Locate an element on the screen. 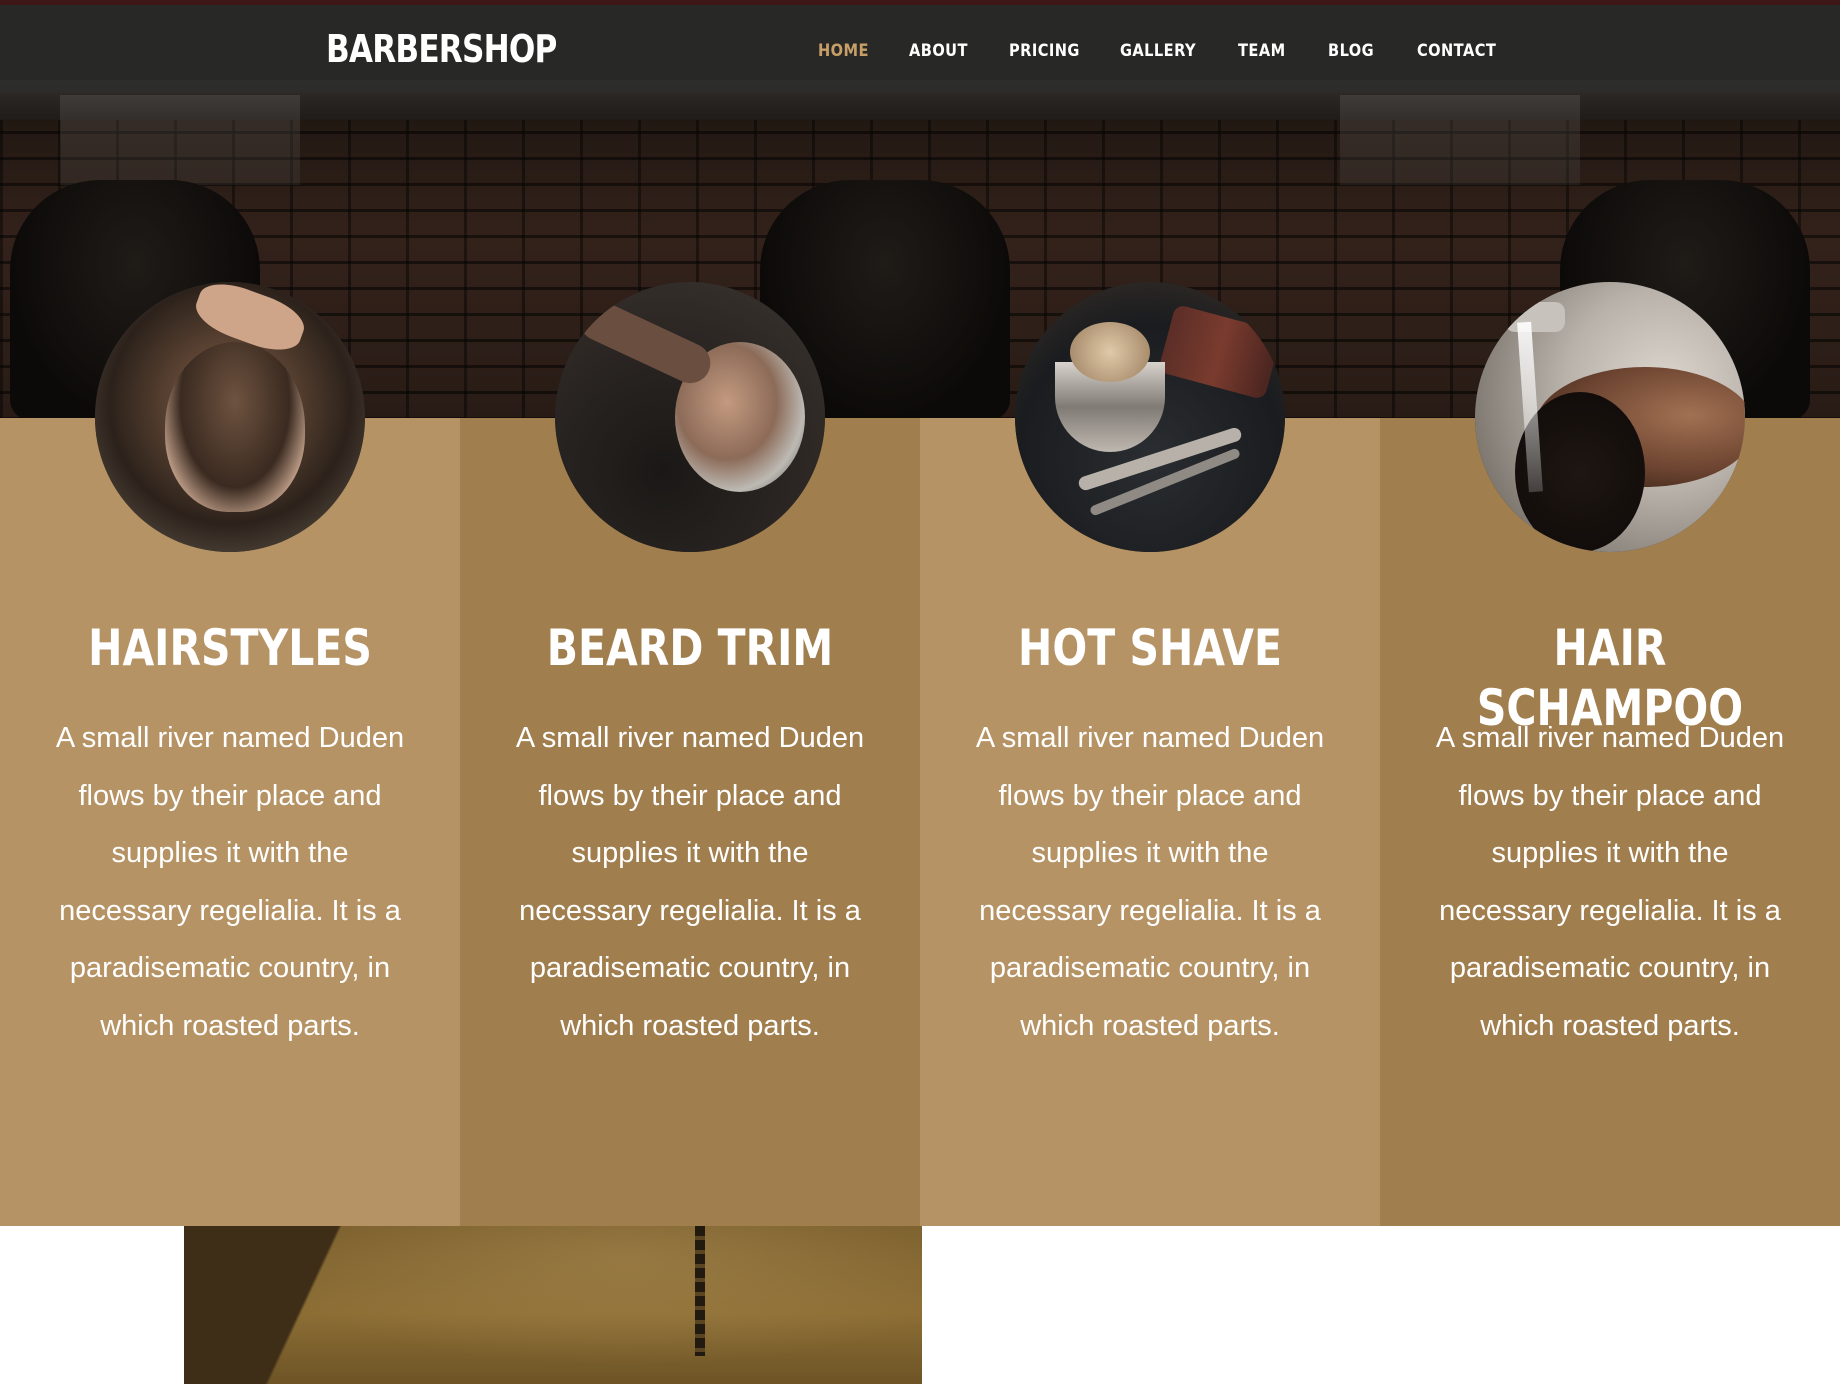  nav-blog: BLOG is located at coordinates (1366, 51).